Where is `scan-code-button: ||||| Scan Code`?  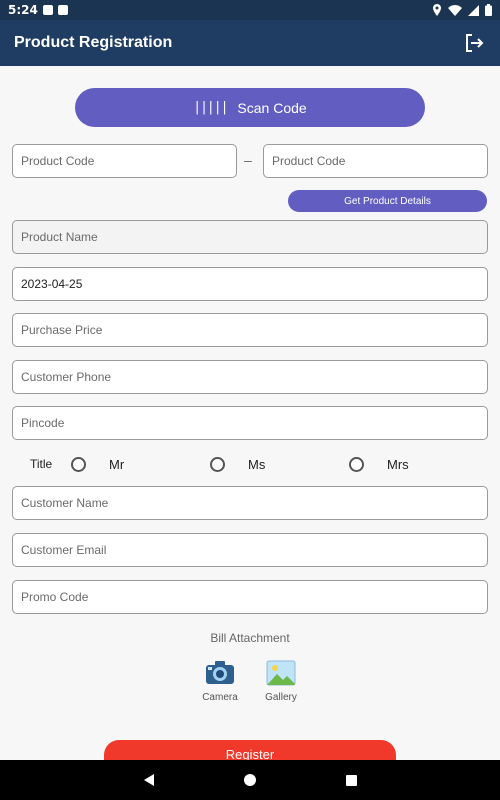 scan-code-button: ||||| Scan Code is located at coordinates (250, 107).